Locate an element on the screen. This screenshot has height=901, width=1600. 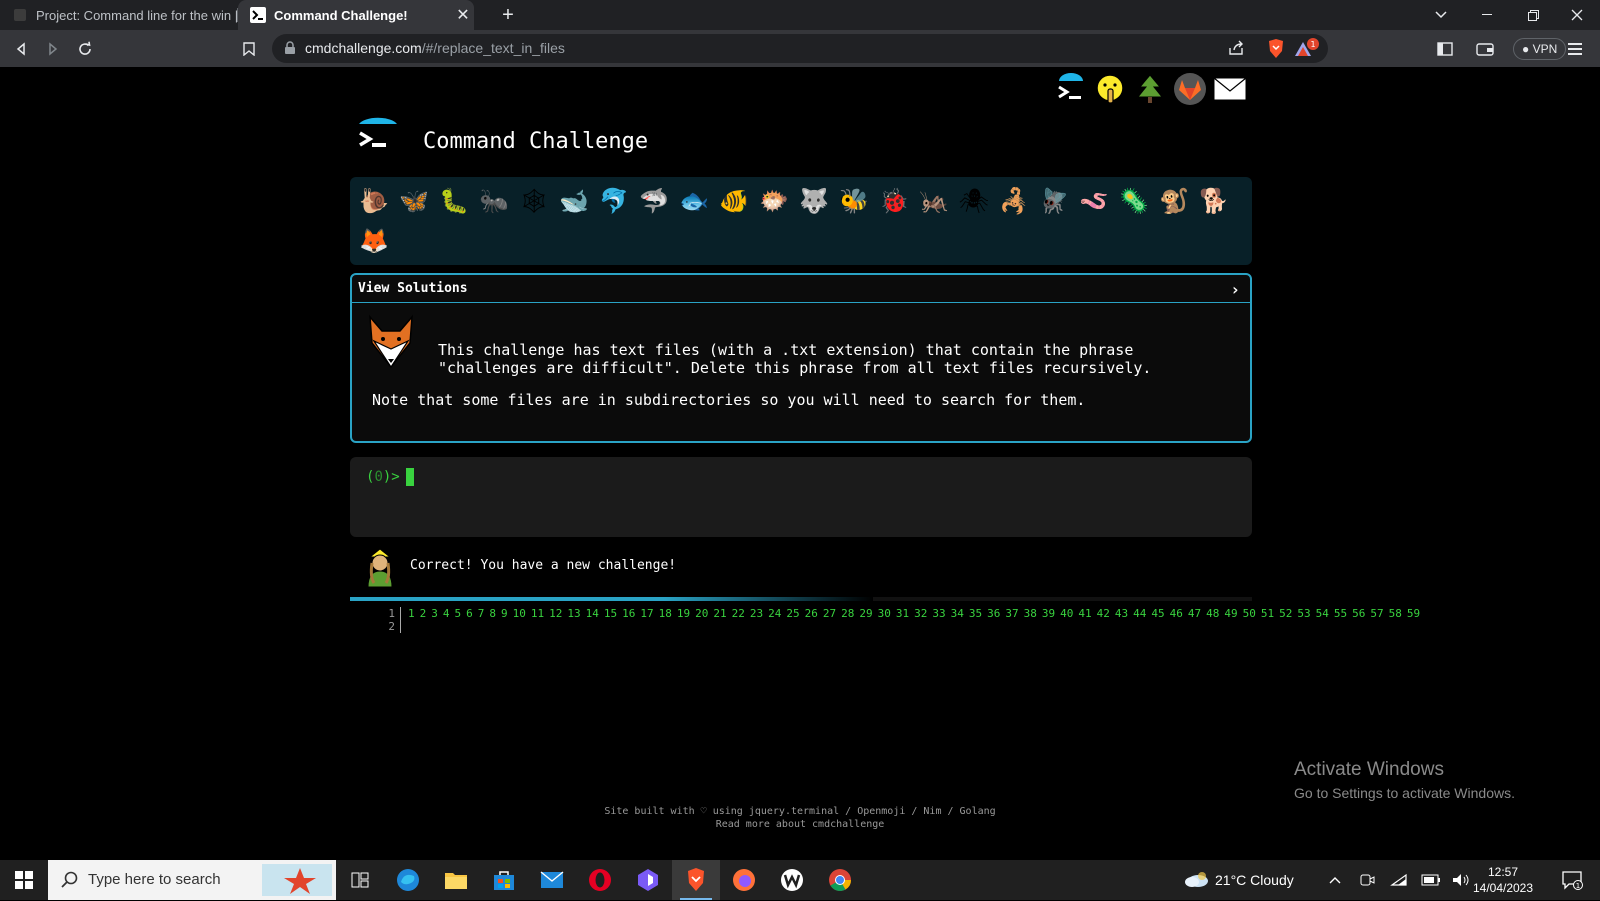
site-title: Command Challenge is located at coordinates (536, 141).